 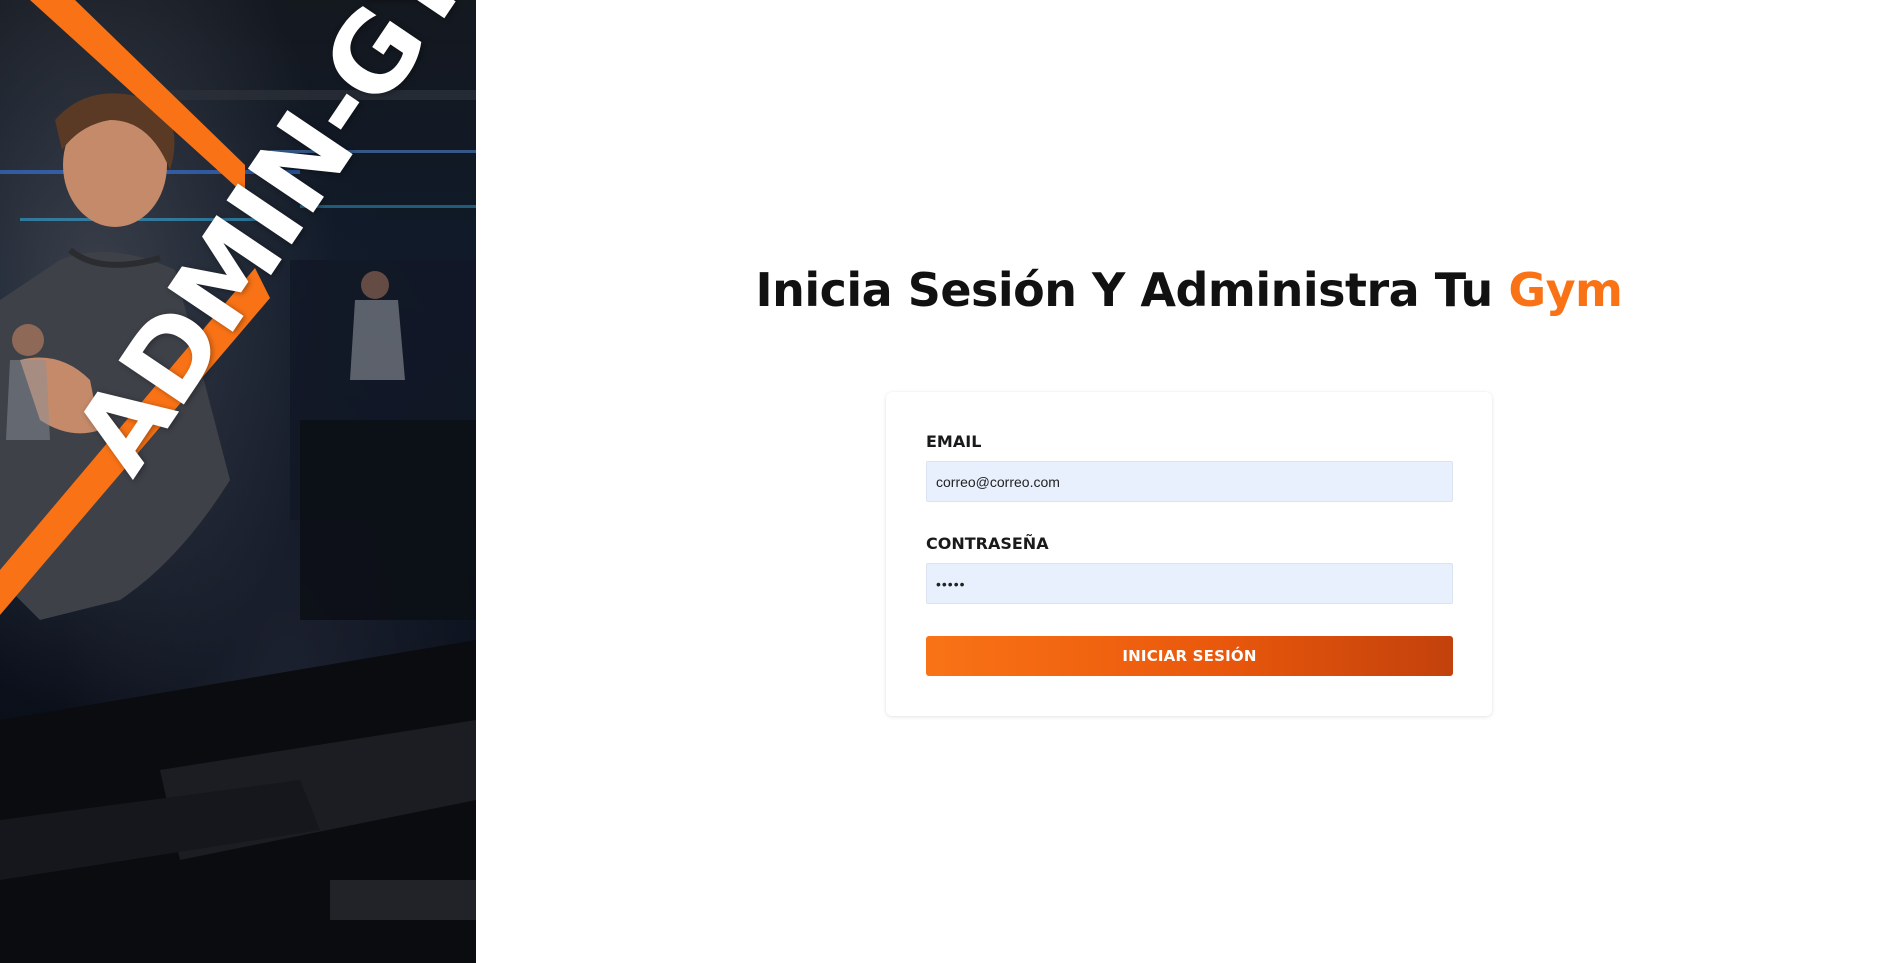 I want to click on password-field-group: CONTRASEÑA, so click(x=1189, y=575).